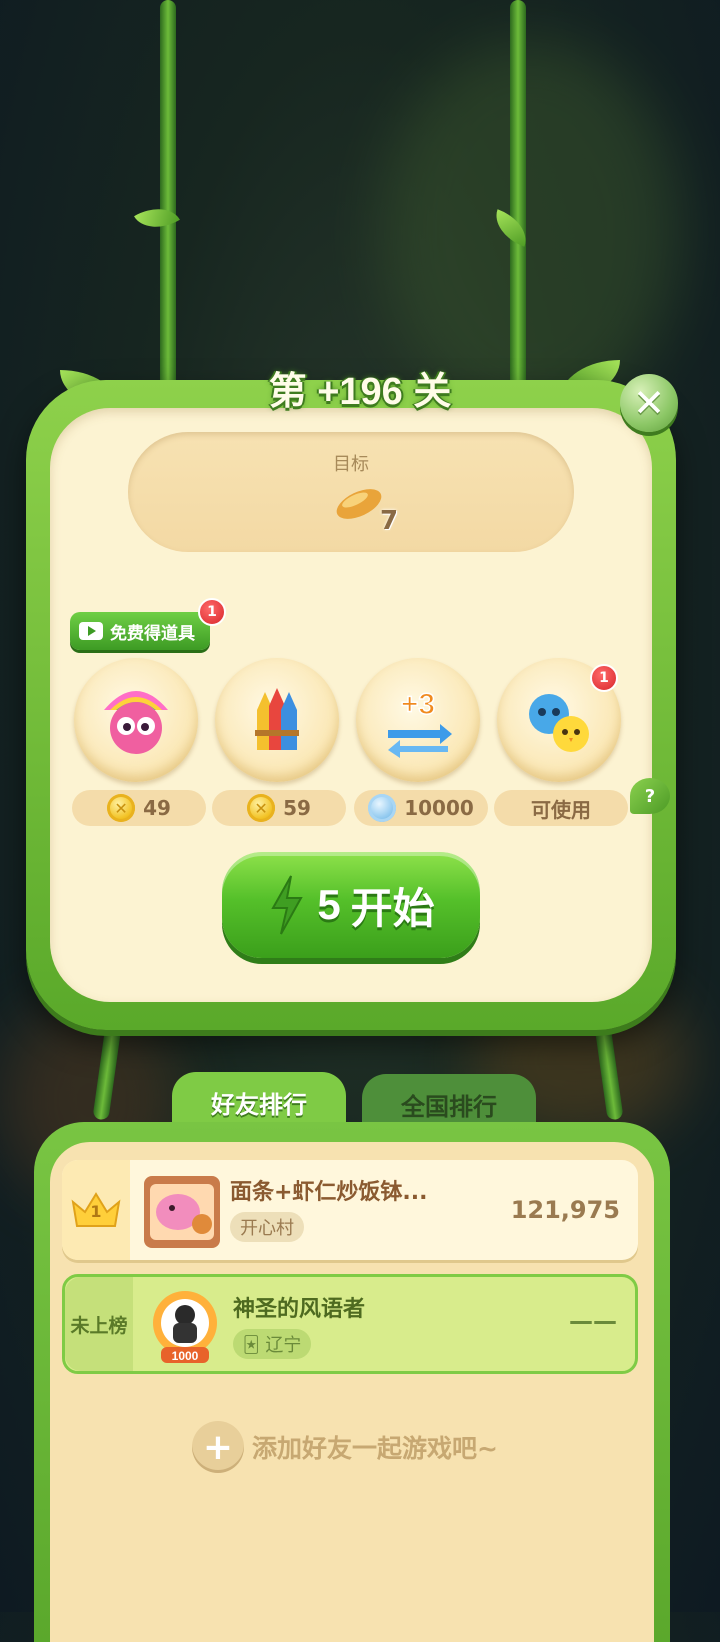 Image resolution: width=720 pixels, height=1642 pixels. I want to click on video-icon, so click(91, 631).